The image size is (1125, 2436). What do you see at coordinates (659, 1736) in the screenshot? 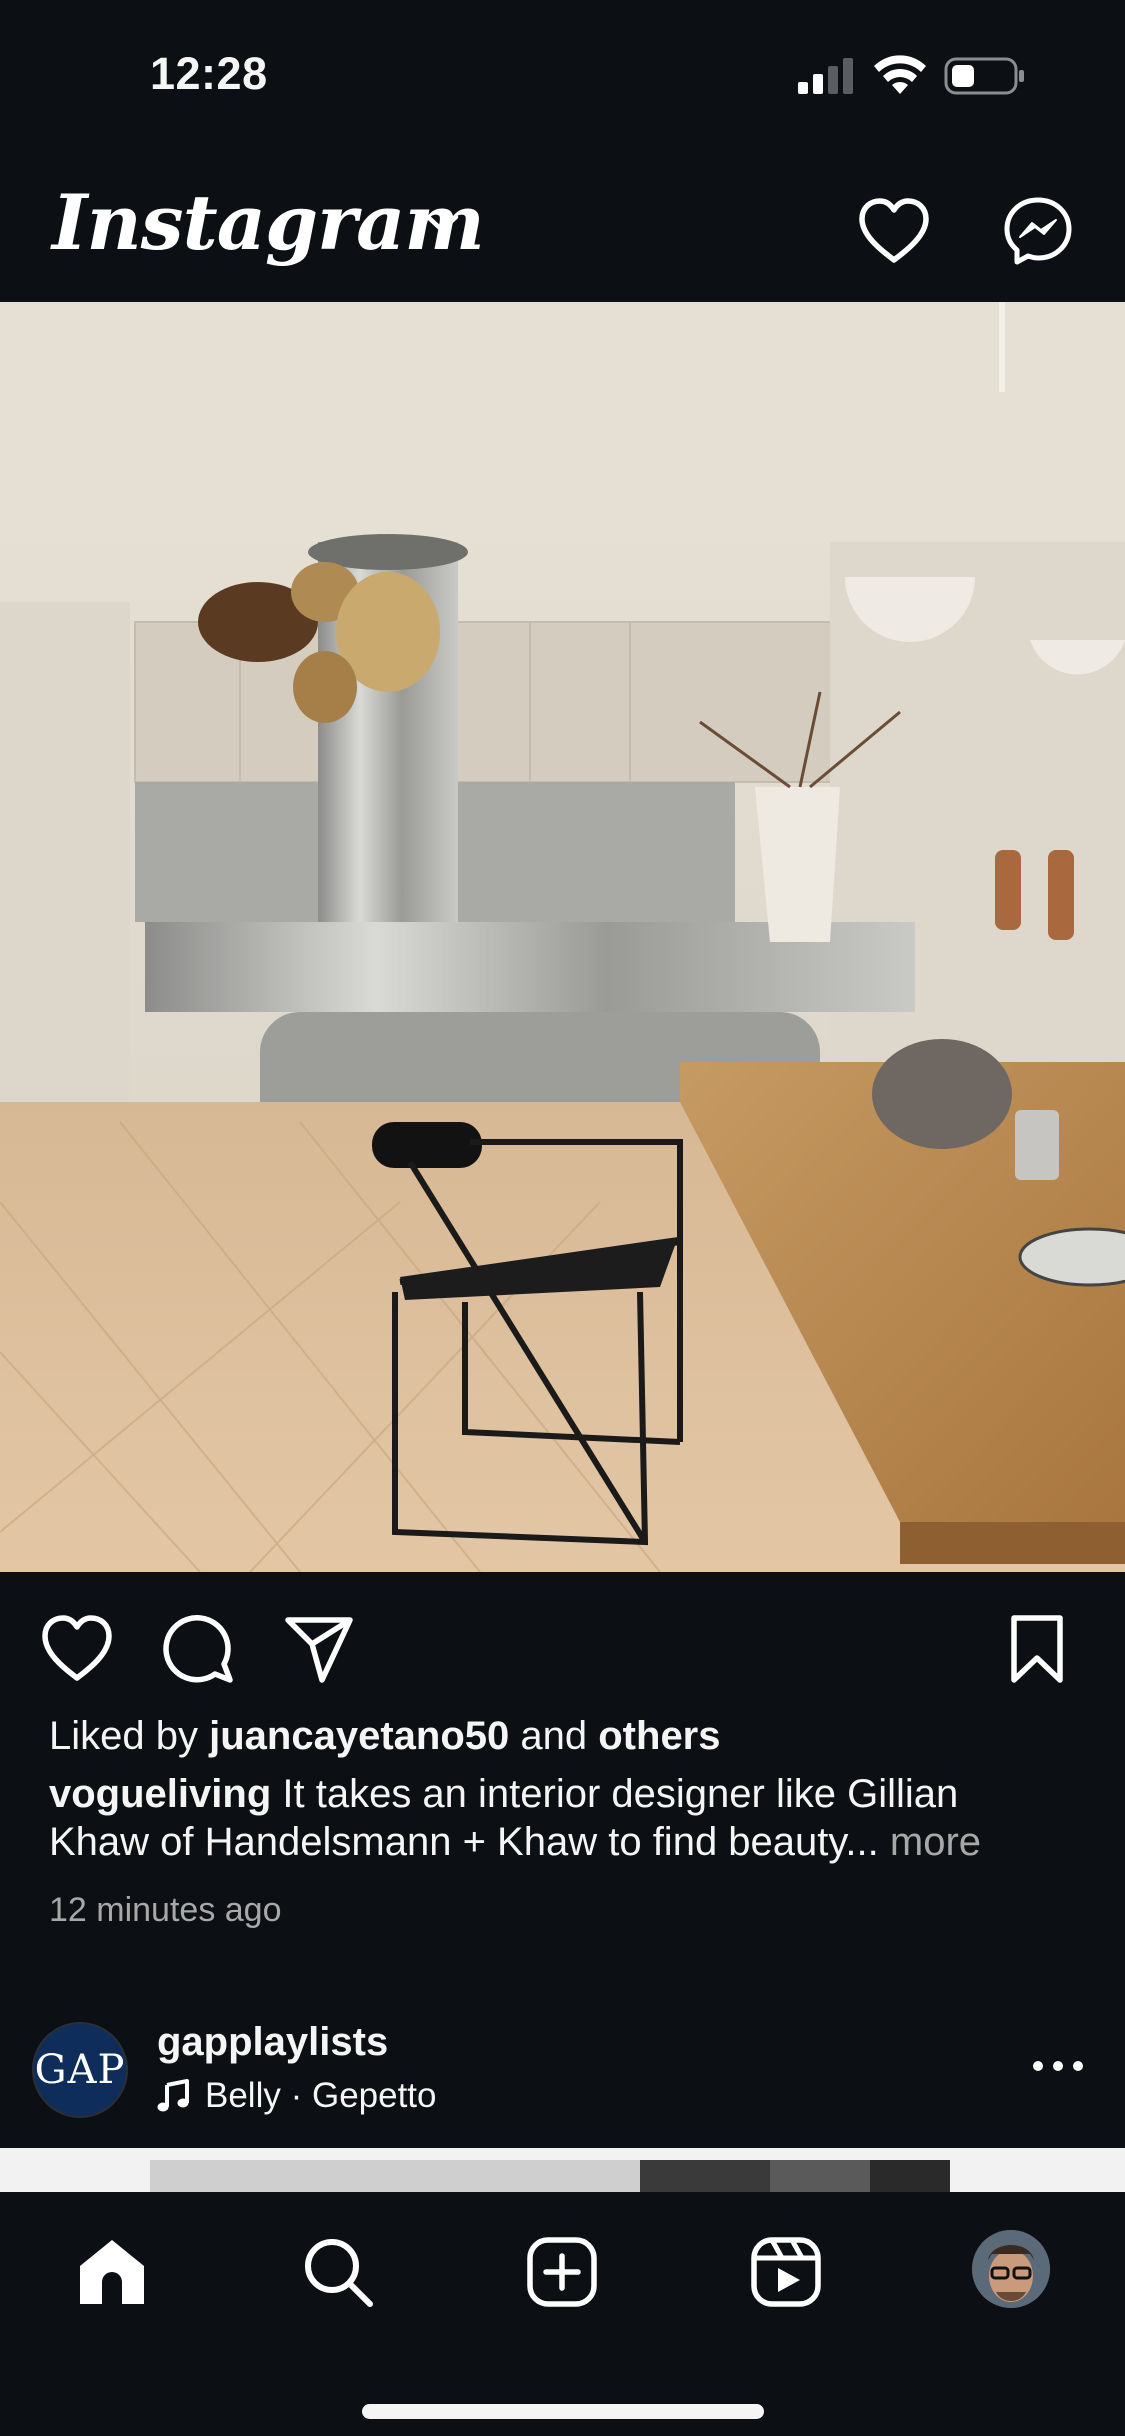
I see `liked-by-others: others` at bounding box center [659, 1736].